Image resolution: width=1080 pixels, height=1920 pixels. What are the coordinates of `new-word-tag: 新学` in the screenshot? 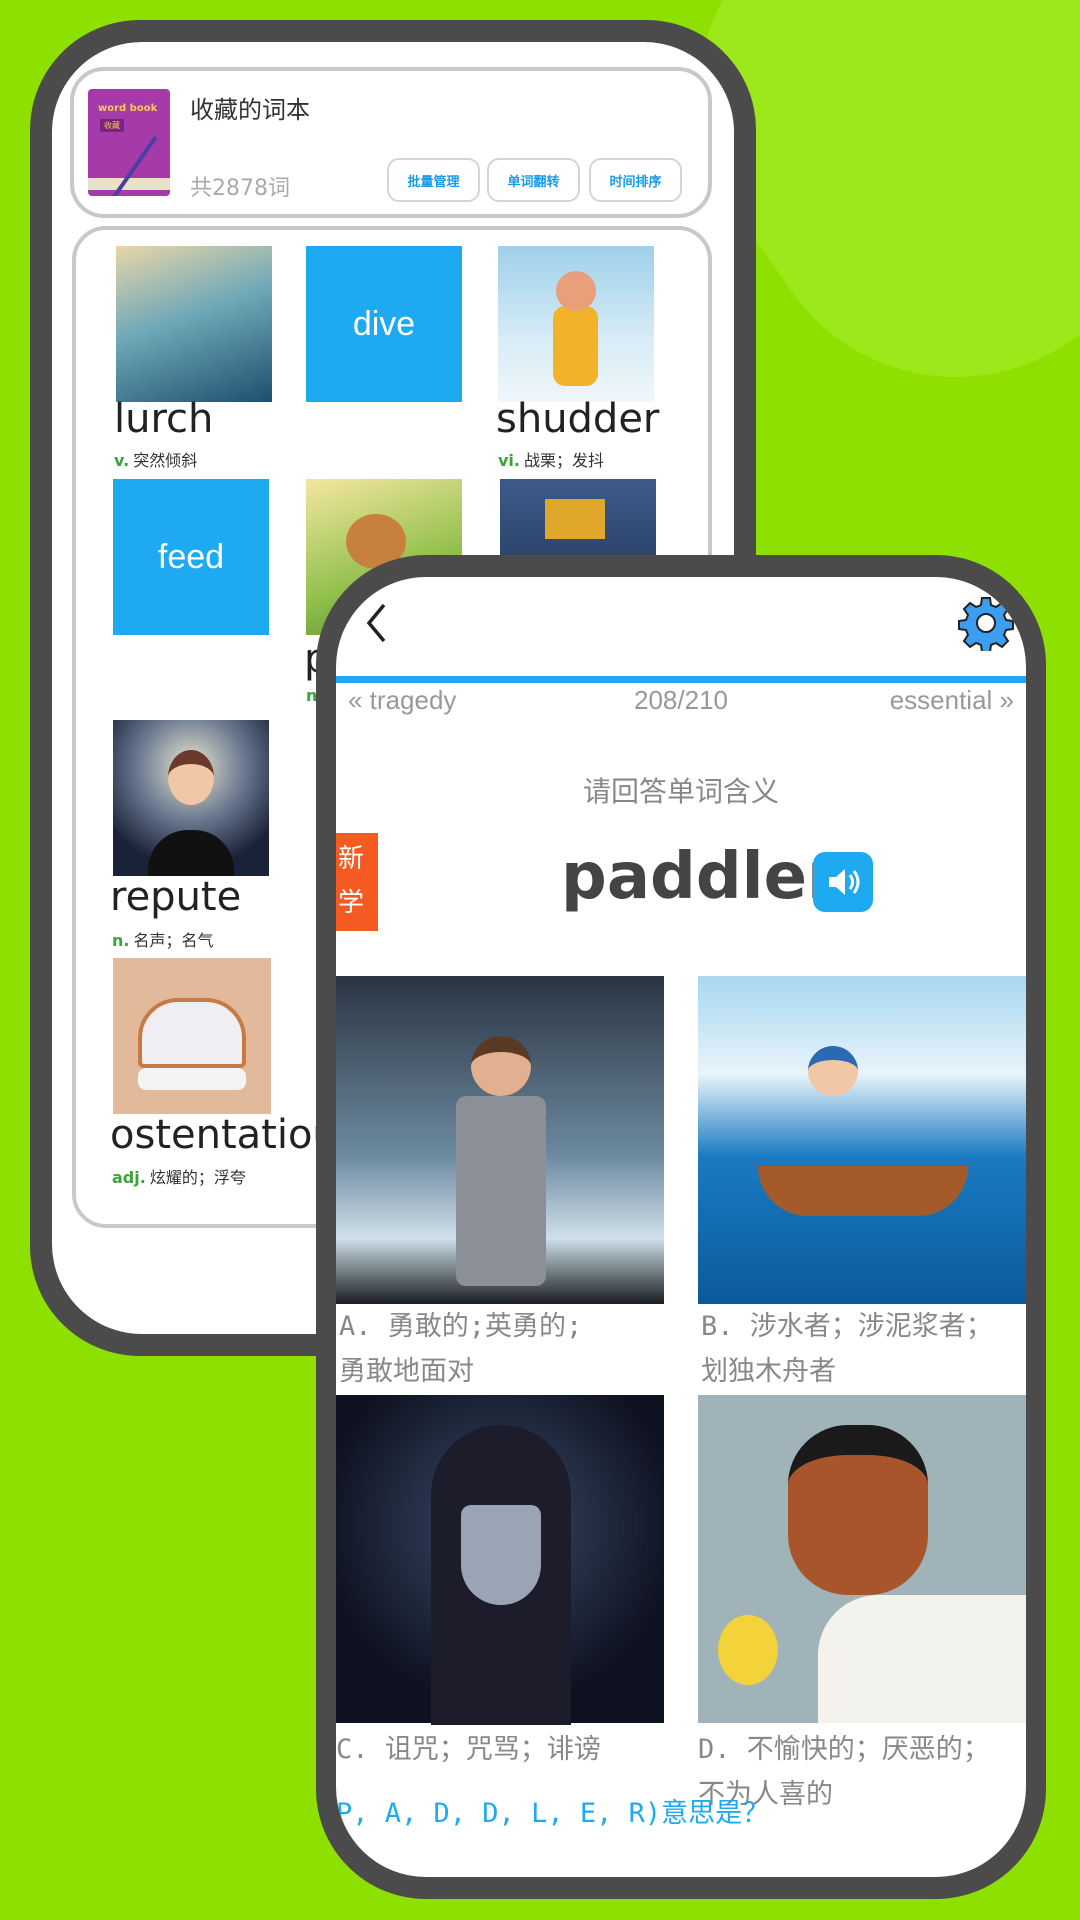 It's located at (357, 882).